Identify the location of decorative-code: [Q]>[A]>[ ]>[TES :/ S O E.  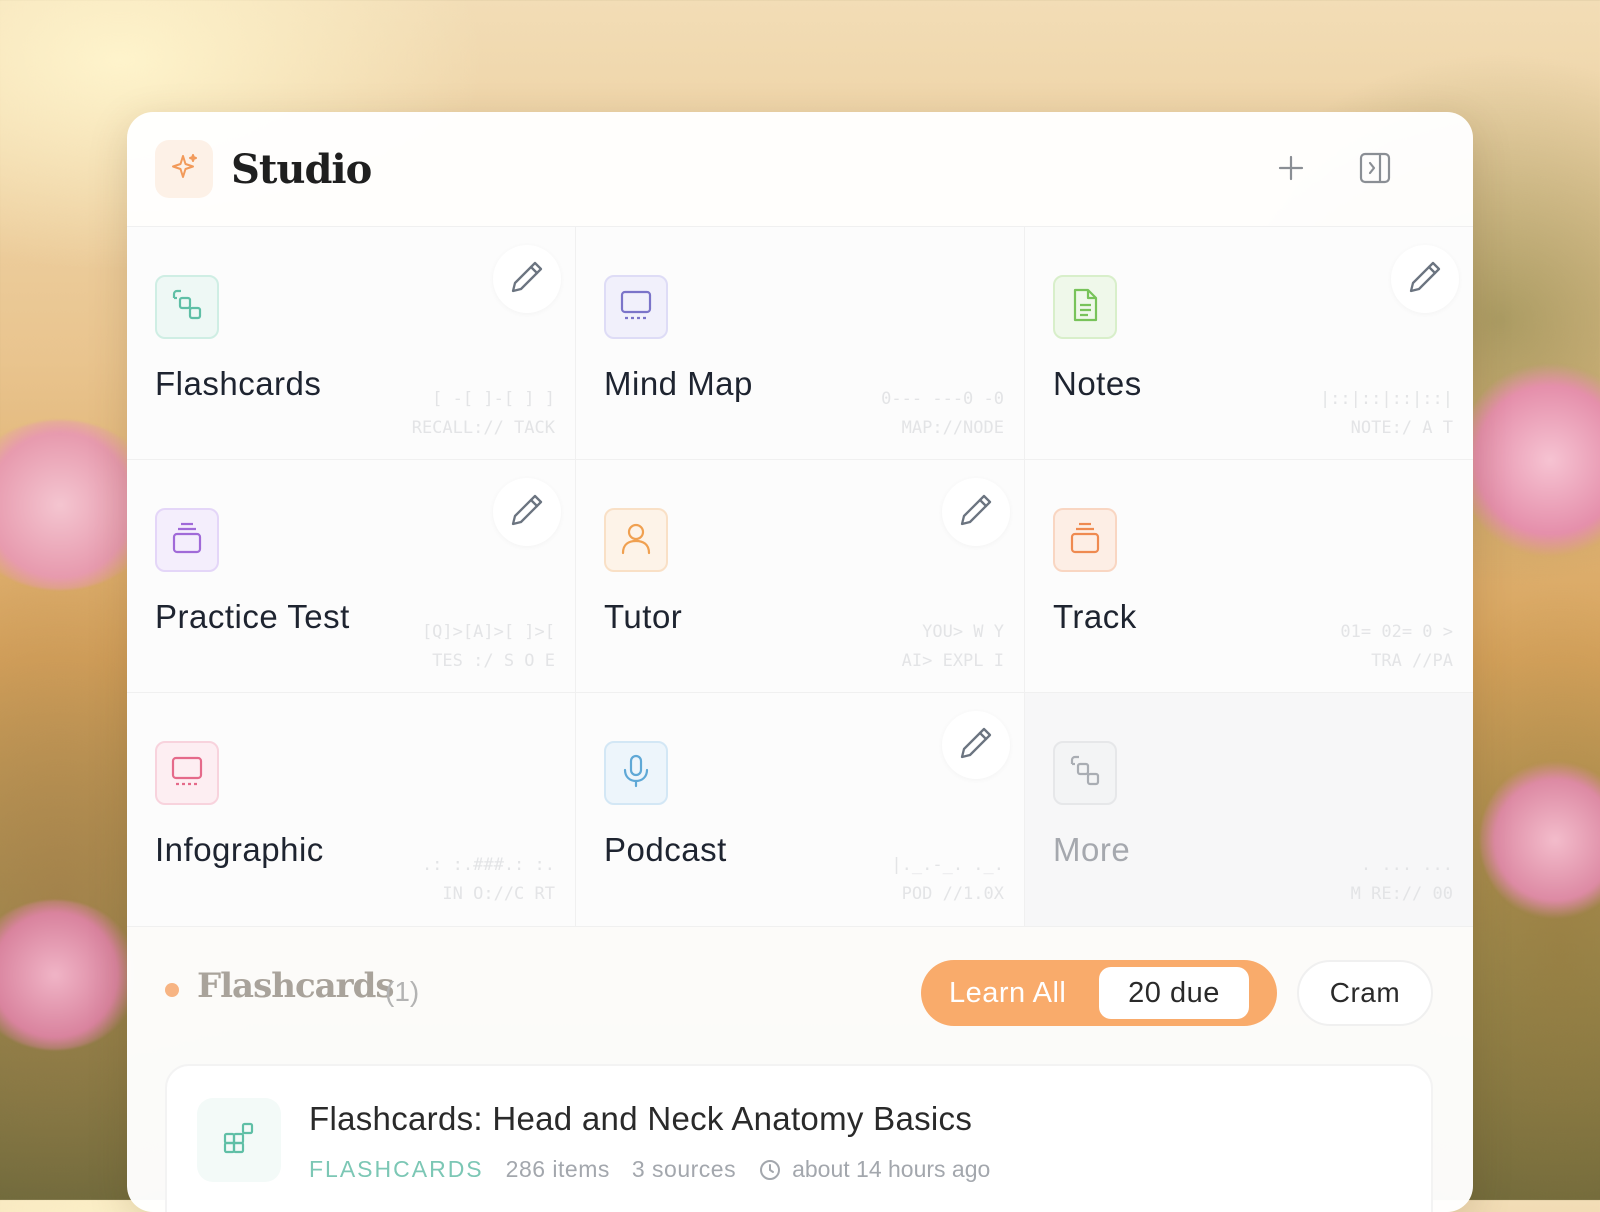
(488, 646).